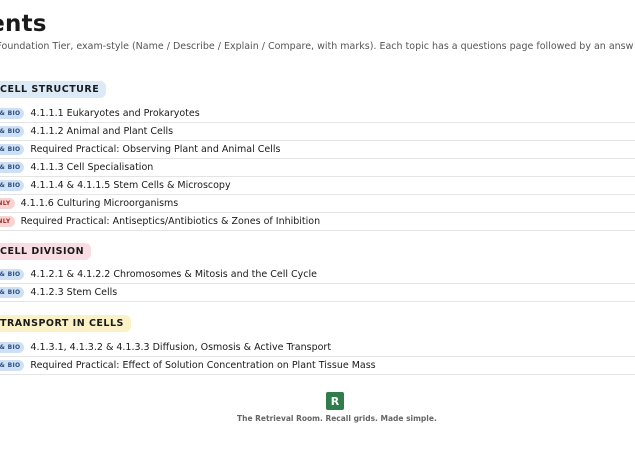 The image size is (635, 476). What do you see at coordinates (317, 292) in the screenshot?
I see `list-item: D & BIO 4.1.2.3 Stem Cells` at bounding box center [317, 292].